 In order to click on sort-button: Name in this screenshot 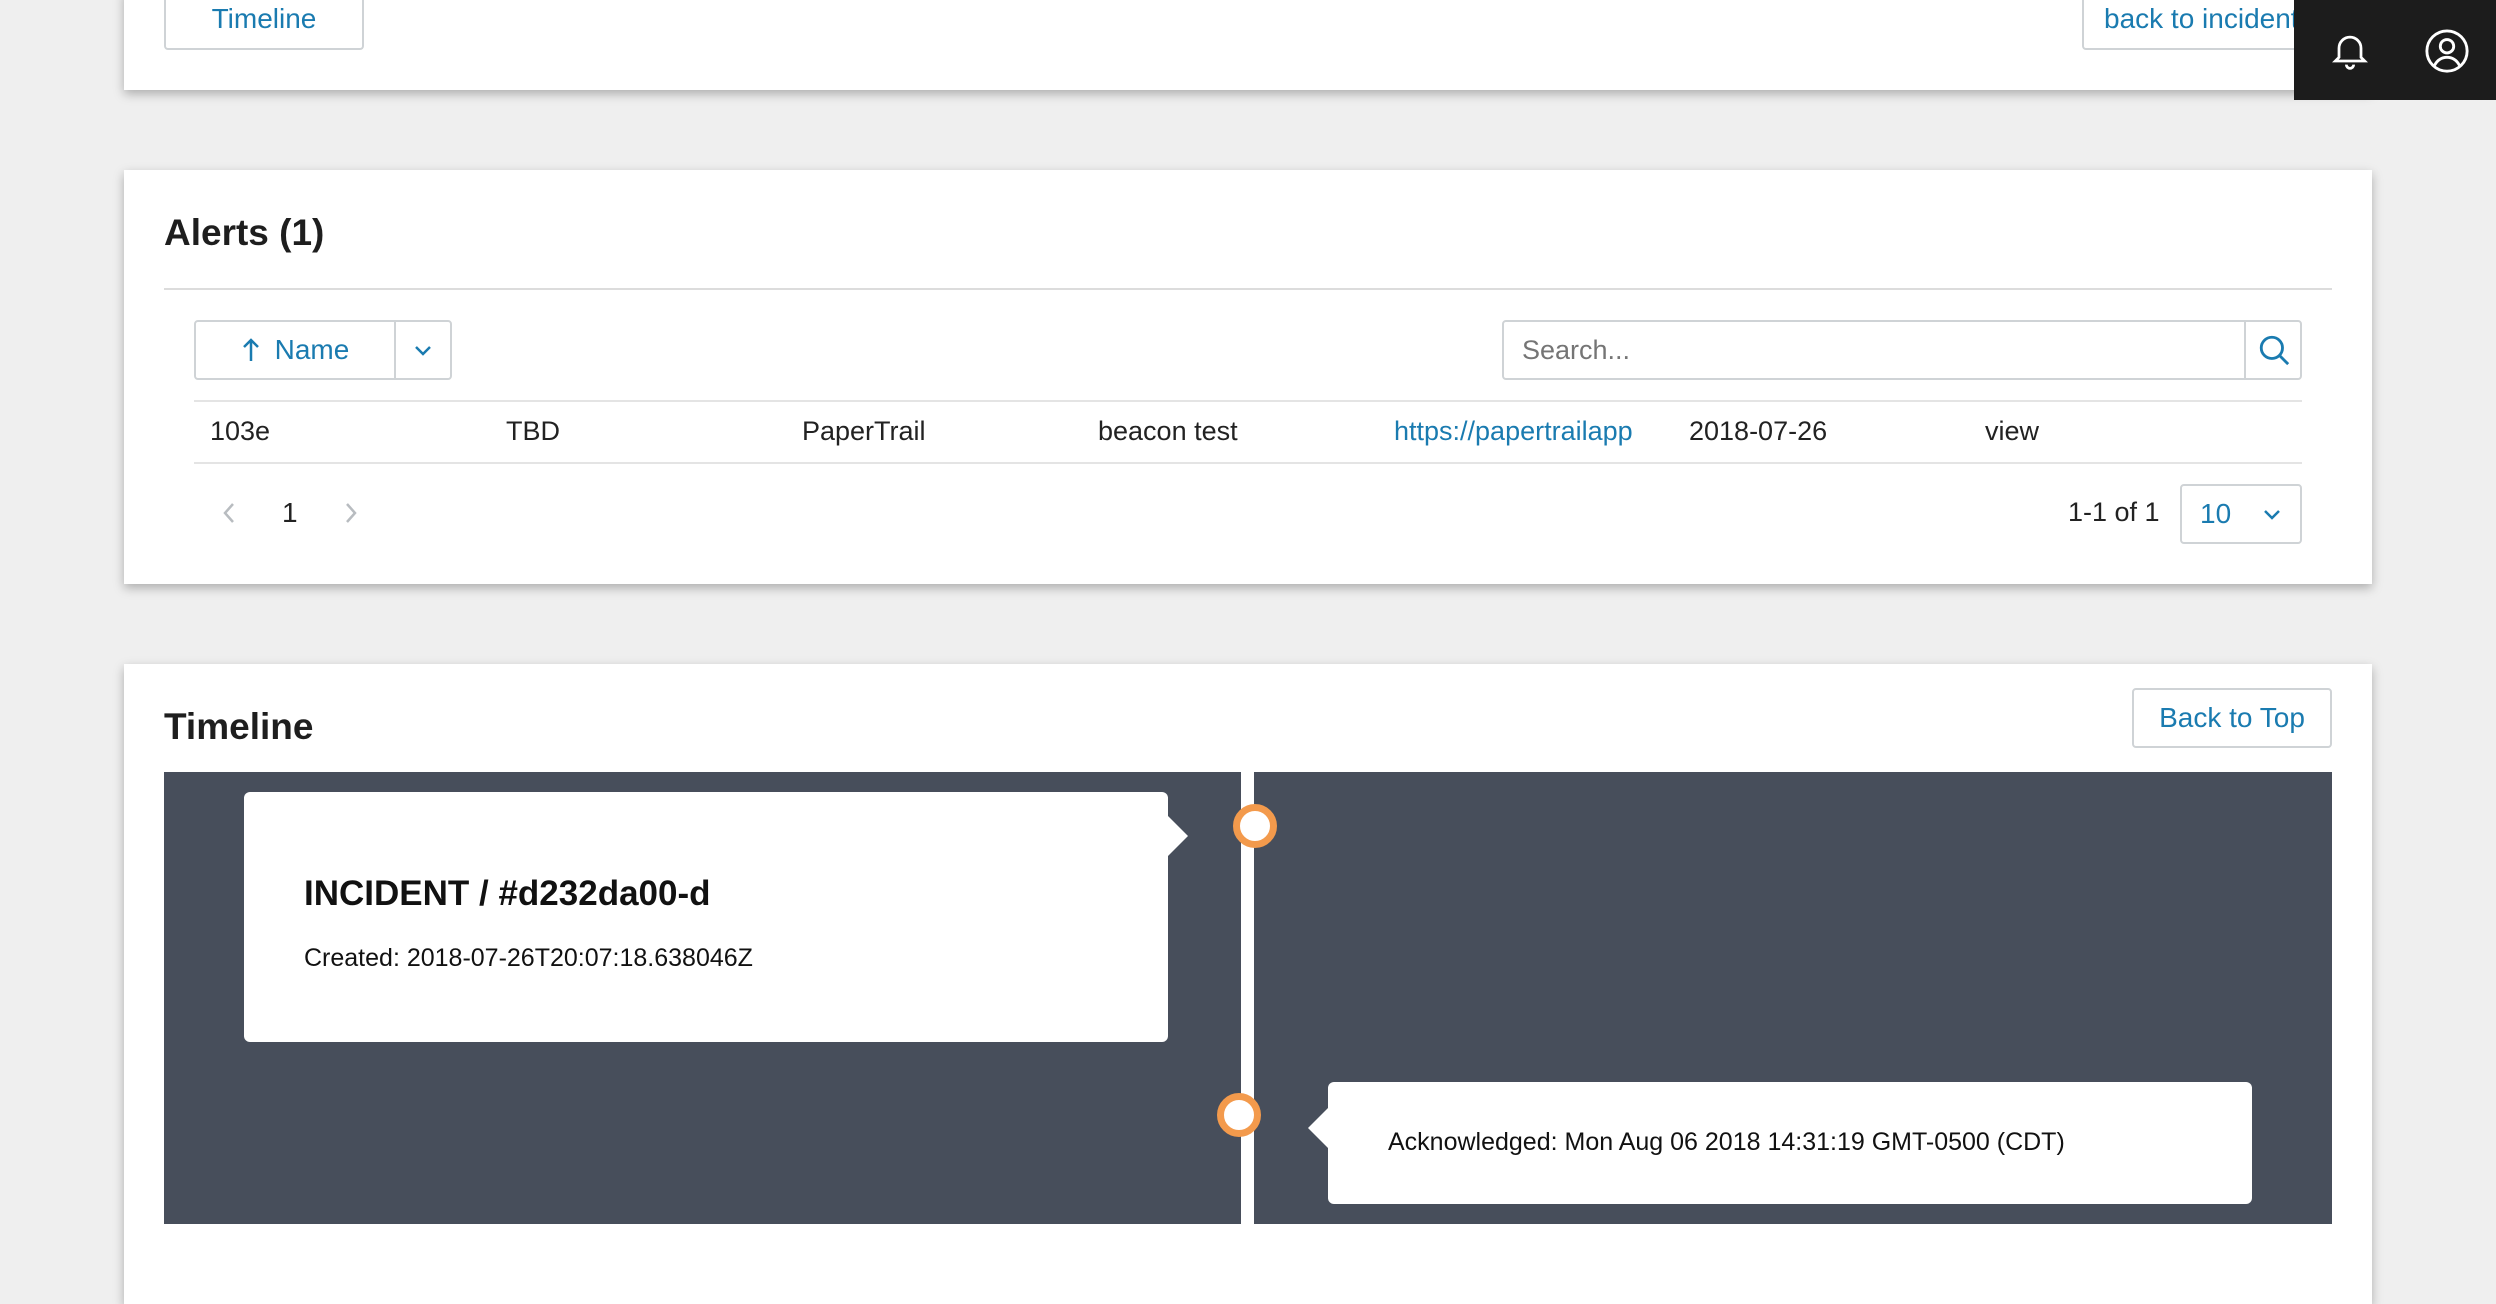, I will do `click(296, 350)`.